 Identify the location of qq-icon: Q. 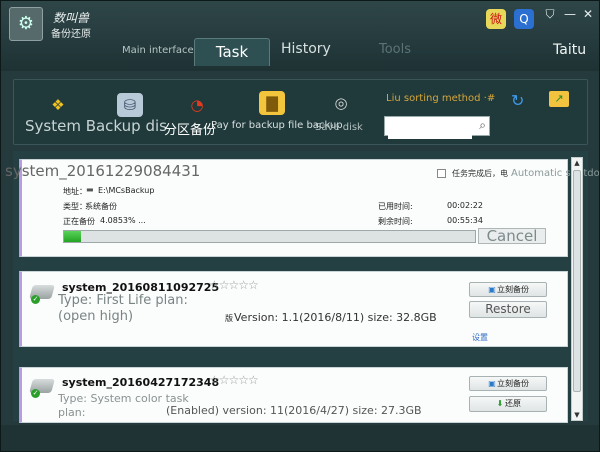
(524, 19).